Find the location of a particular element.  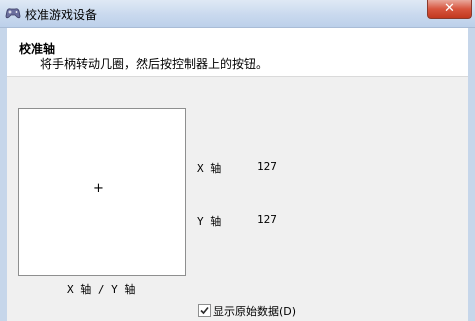

checkmark-icon is located at coordinates (204, 310).